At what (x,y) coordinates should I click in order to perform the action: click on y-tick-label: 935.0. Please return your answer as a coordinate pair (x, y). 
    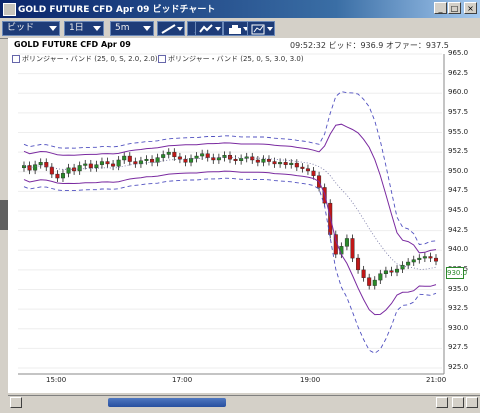
    Looking at the image, I should click on (458, 288).